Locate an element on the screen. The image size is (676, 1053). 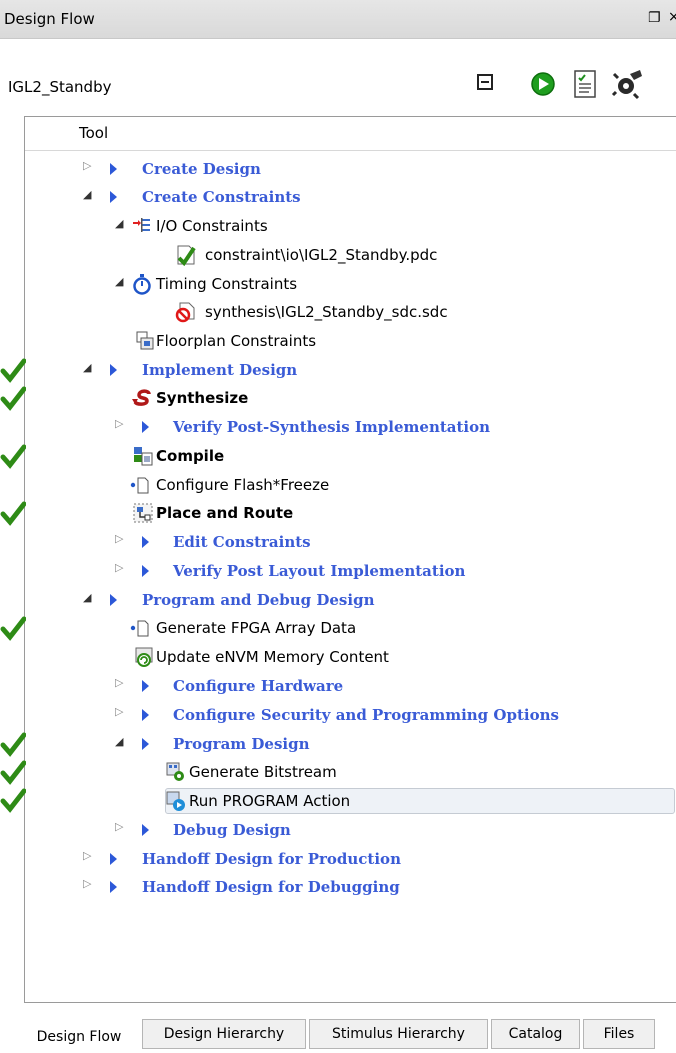
close-icon: × is located at coordinates (672, 17).